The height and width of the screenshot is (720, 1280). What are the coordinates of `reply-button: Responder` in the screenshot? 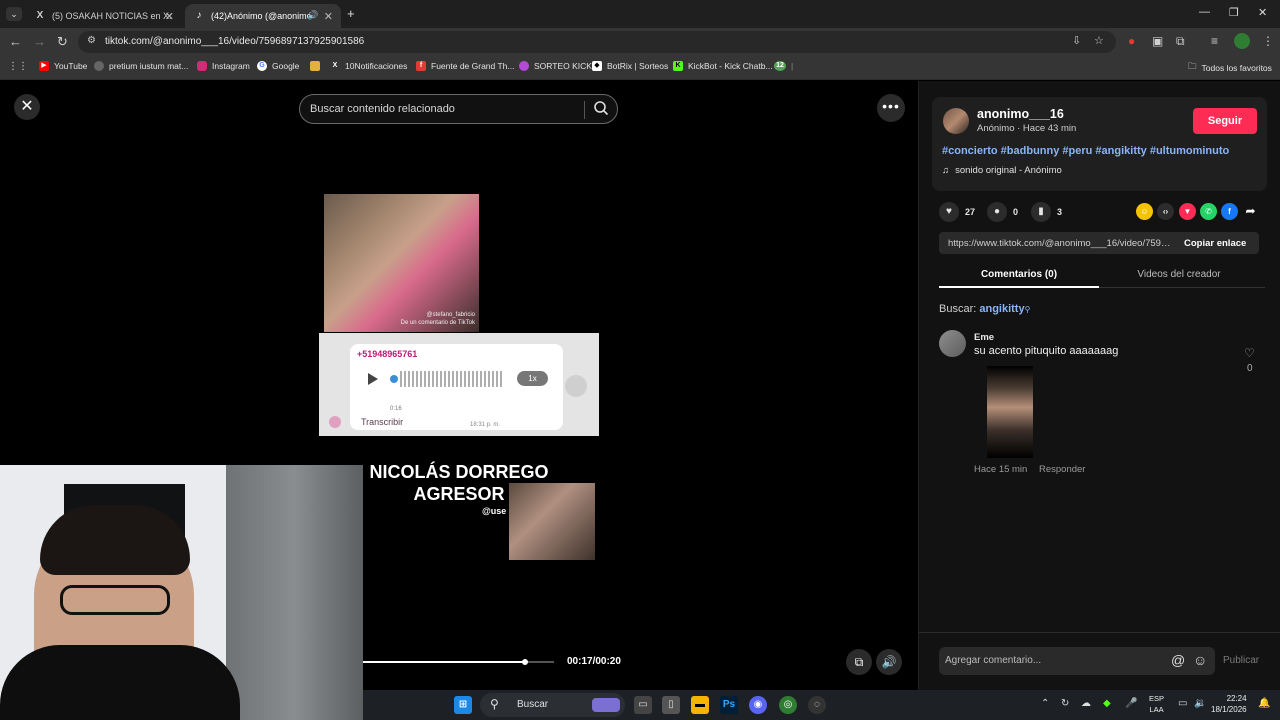 It's located at (1062, 469).